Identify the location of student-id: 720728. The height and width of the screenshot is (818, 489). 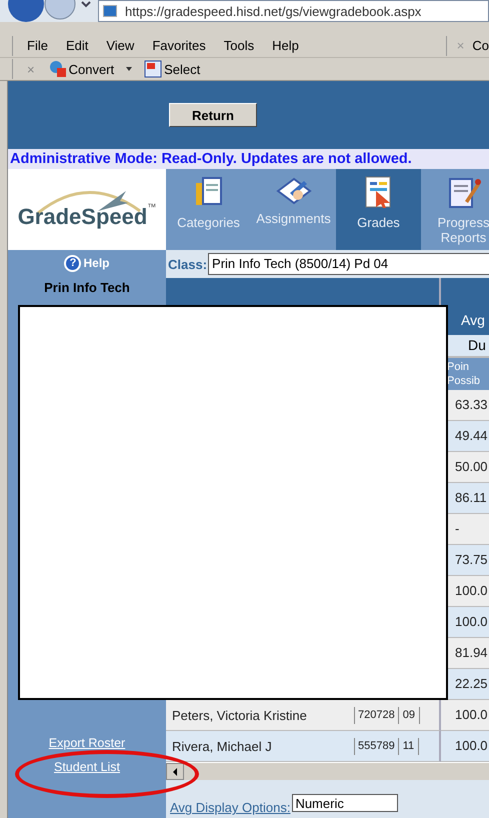
(376, 715).